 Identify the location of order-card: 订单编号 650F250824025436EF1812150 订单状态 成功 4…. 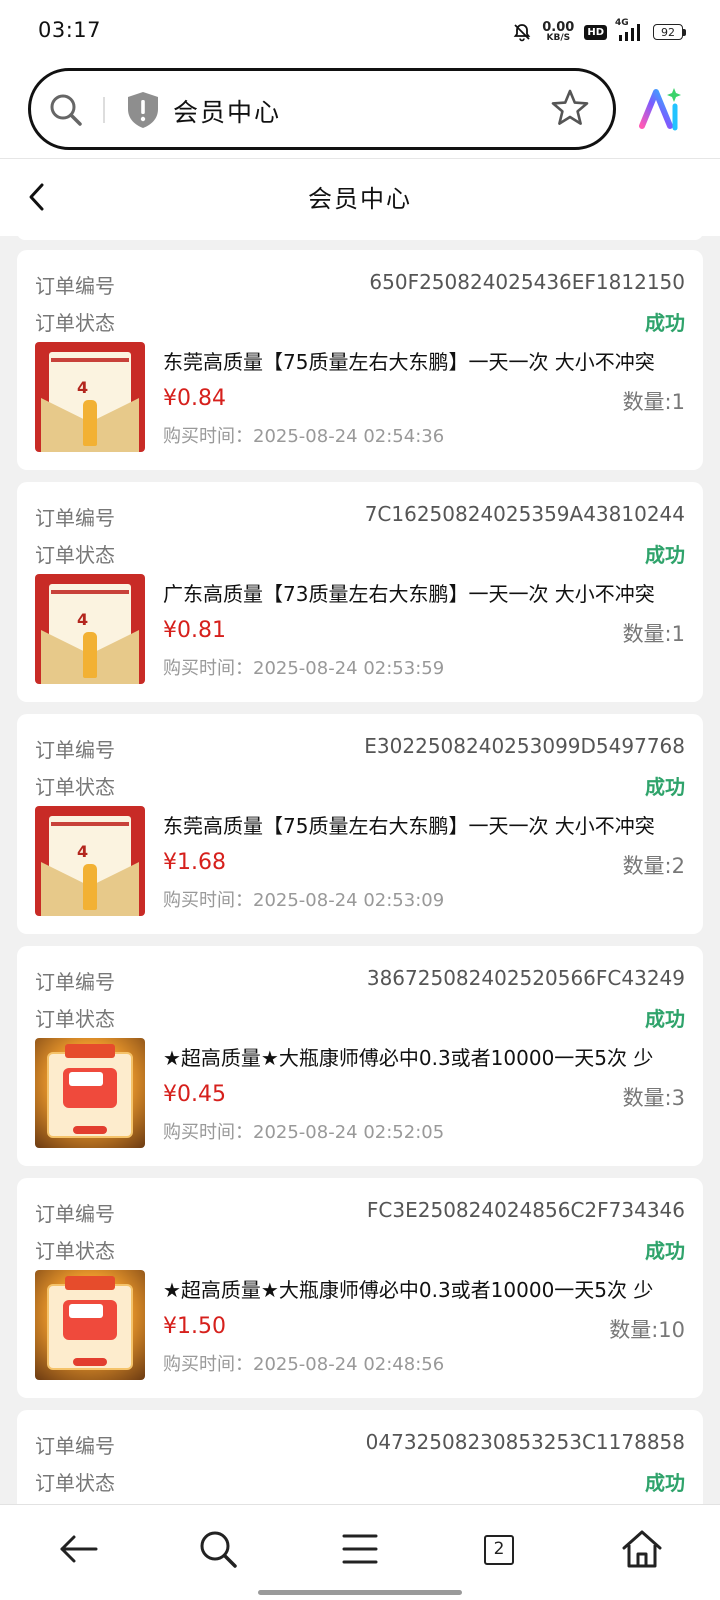
(360, 360).